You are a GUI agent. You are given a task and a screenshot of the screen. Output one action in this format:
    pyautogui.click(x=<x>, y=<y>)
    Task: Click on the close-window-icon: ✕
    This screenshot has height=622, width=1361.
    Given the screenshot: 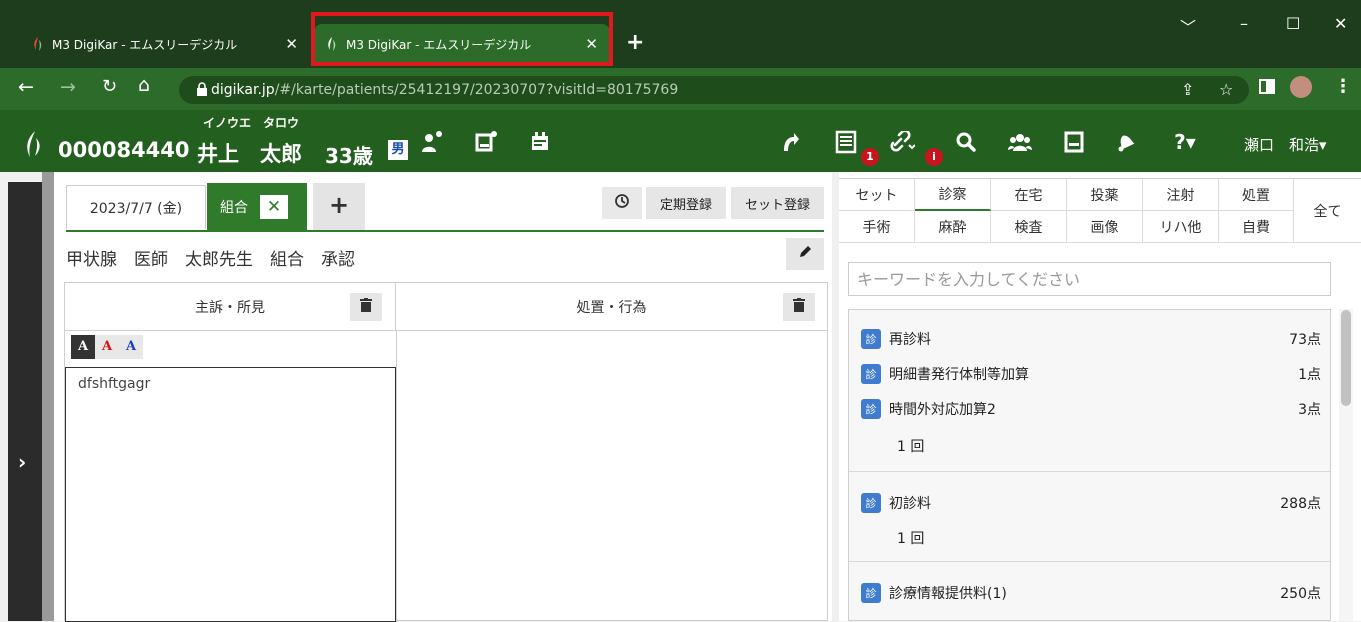 What is the action you would take?
    pyautogui.click(x=1340, y=23)
    